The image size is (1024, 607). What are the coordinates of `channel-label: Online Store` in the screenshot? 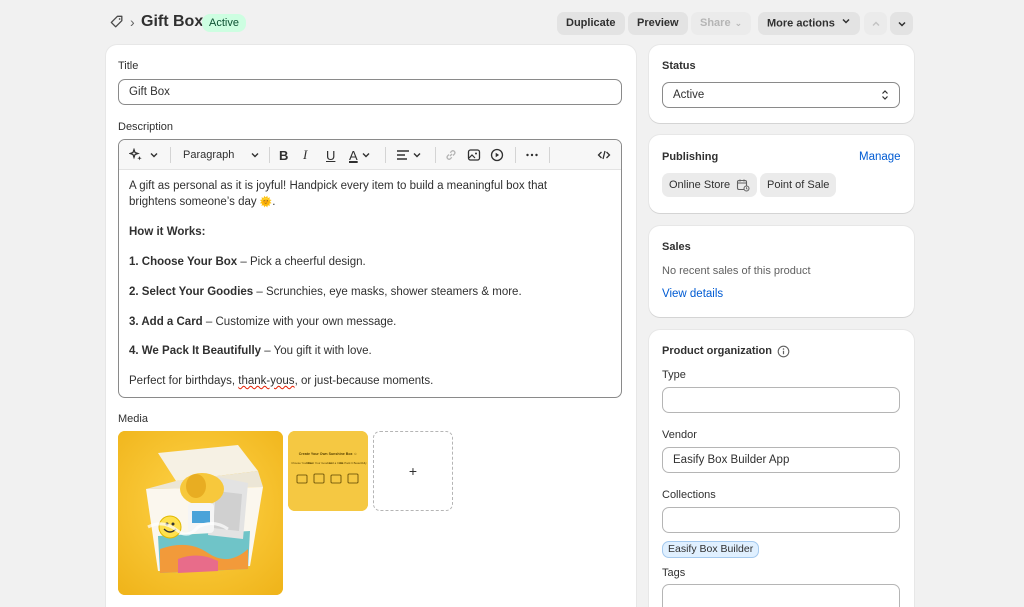 It's located at (700, 185).